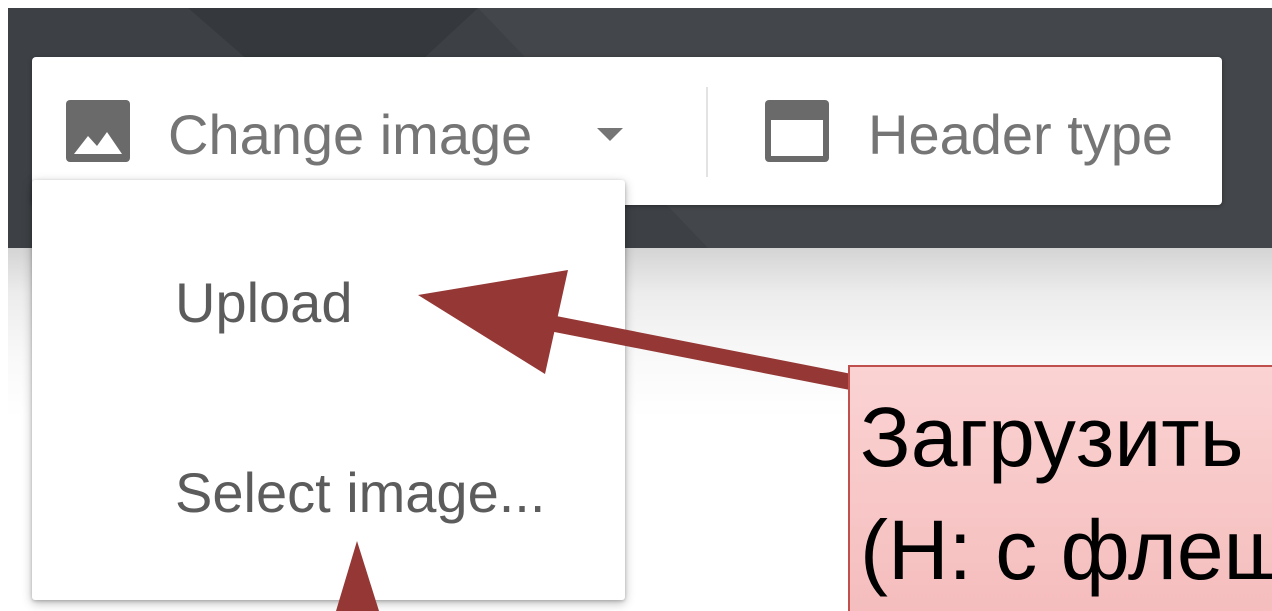 The width and height of the screenshot is (1272, 611). I want to click on menu-item-label: Upload, so click(264, 302).